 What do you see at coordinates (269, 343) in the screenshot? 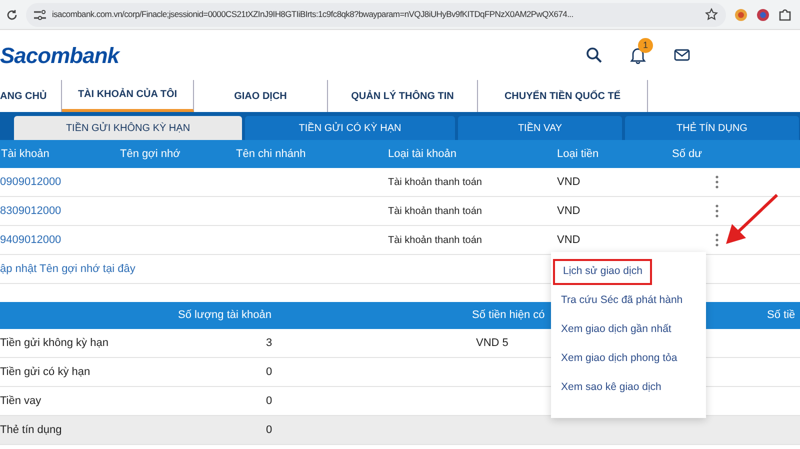
I see `table-cell-text: 3` at bounding box center [269, 343].